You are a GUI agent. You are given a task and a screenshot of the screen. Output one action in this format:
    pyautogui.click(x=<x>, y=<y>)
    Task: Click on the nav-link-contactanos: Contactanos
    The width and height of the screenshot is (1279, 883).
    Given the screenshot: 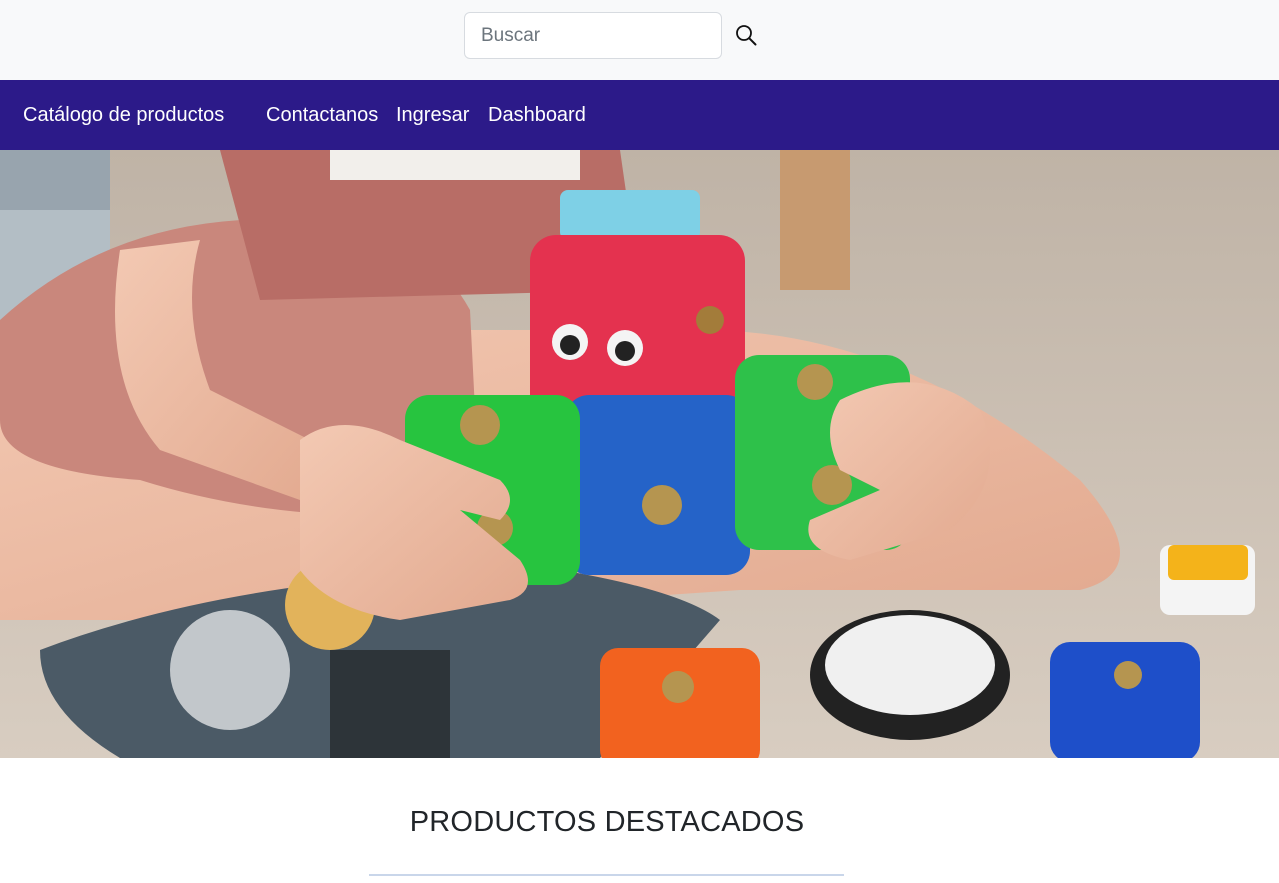 What is the action you would take?
    pyautogui.click(x=322, y=115)
    